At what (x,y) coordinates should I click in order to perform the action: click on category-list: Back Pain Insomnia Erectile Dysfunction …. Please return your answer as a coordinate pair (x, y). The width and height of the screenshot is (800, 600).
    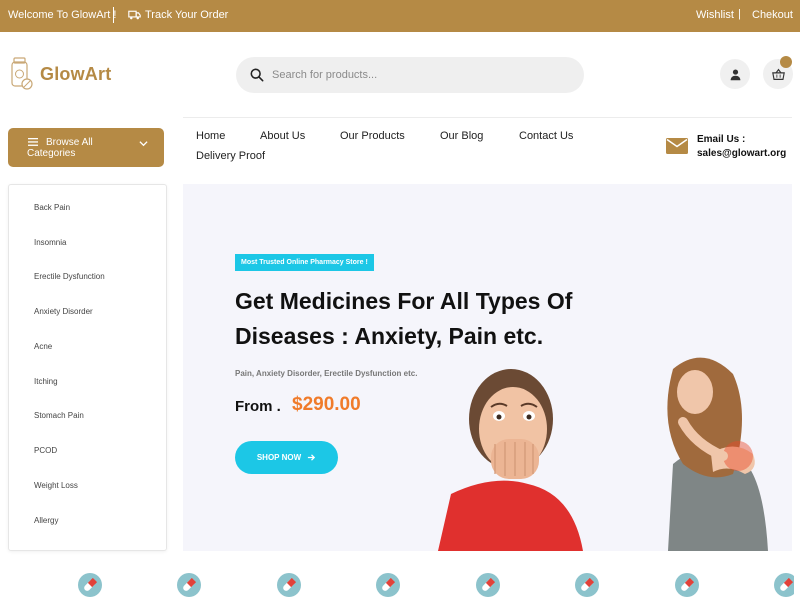
    Looking at the image, I should click on (87, 367).